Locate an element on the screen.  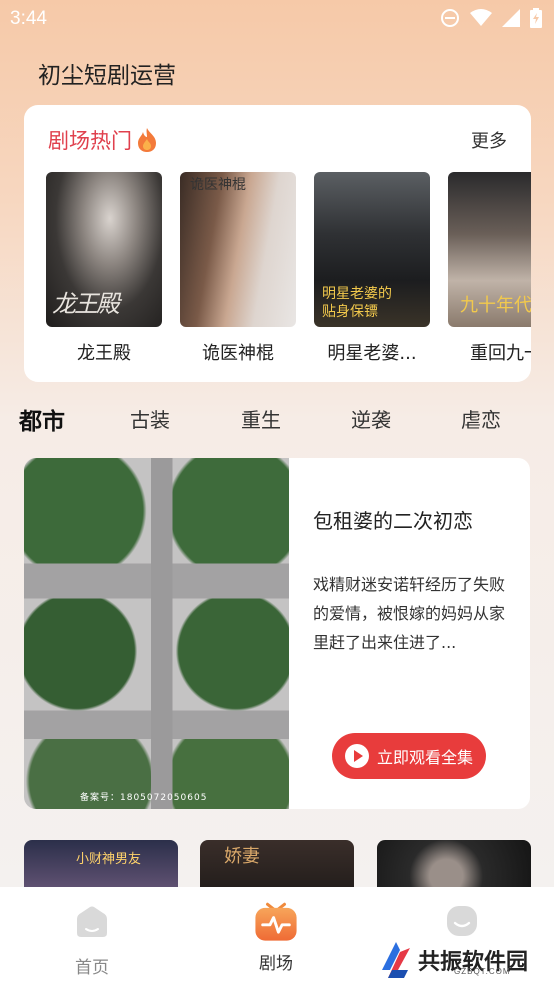
signal-icon is located at coordinates (511, 18).